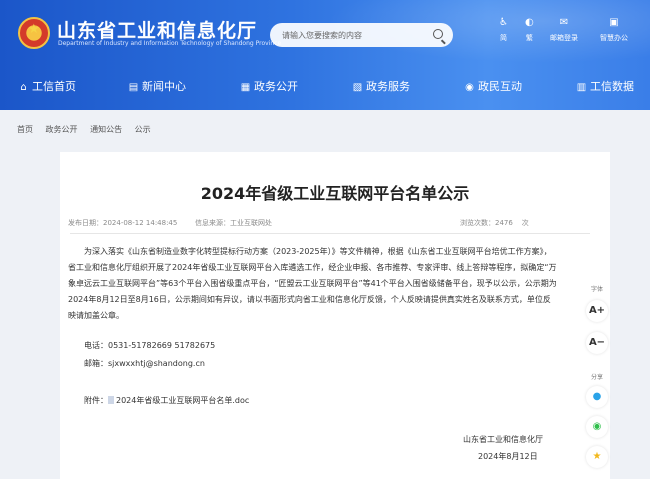 This screenshot has height=479, width=650. What do you see at coordinates (330, 233) in the screenshot?
I see `meta-divider` at bounding box center [330, 233].